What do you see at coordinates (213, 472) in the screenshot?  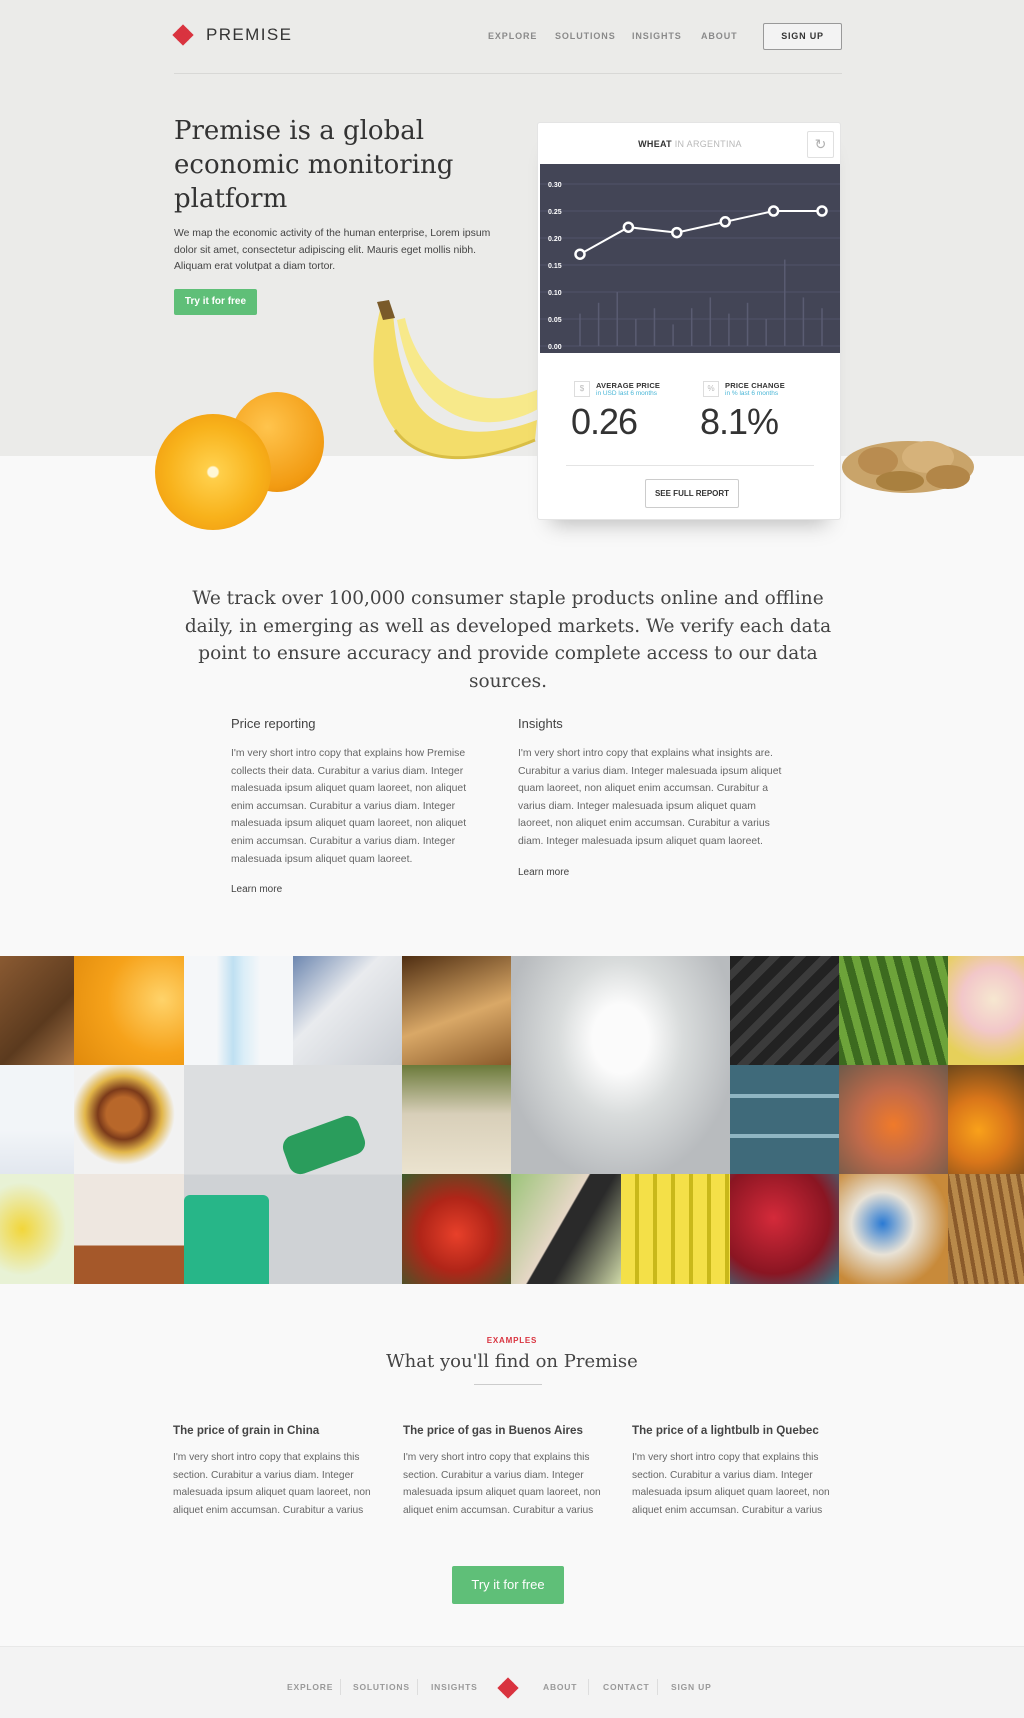 I see `orange-half-image` at bounding box center [213, 472].